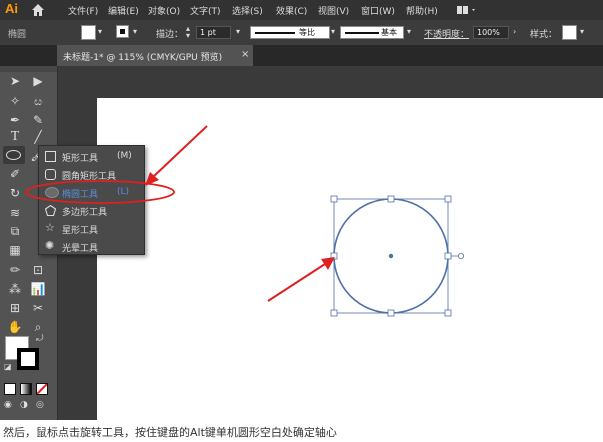 This screenshot has width=603, height=442. What do you see at coordinates (38, 270) in the screenshot?
I see `blend-tool-icon: ⊡` at bounding box center [38, 270].